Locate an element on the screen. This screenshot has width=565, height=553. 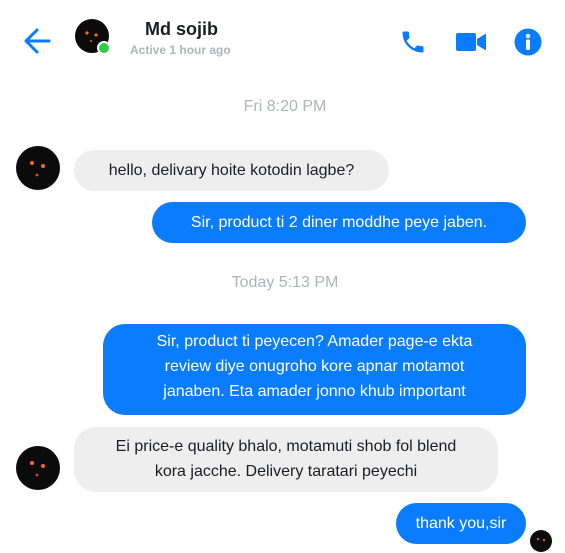
video-call-button is located at coordinates (471, 42).